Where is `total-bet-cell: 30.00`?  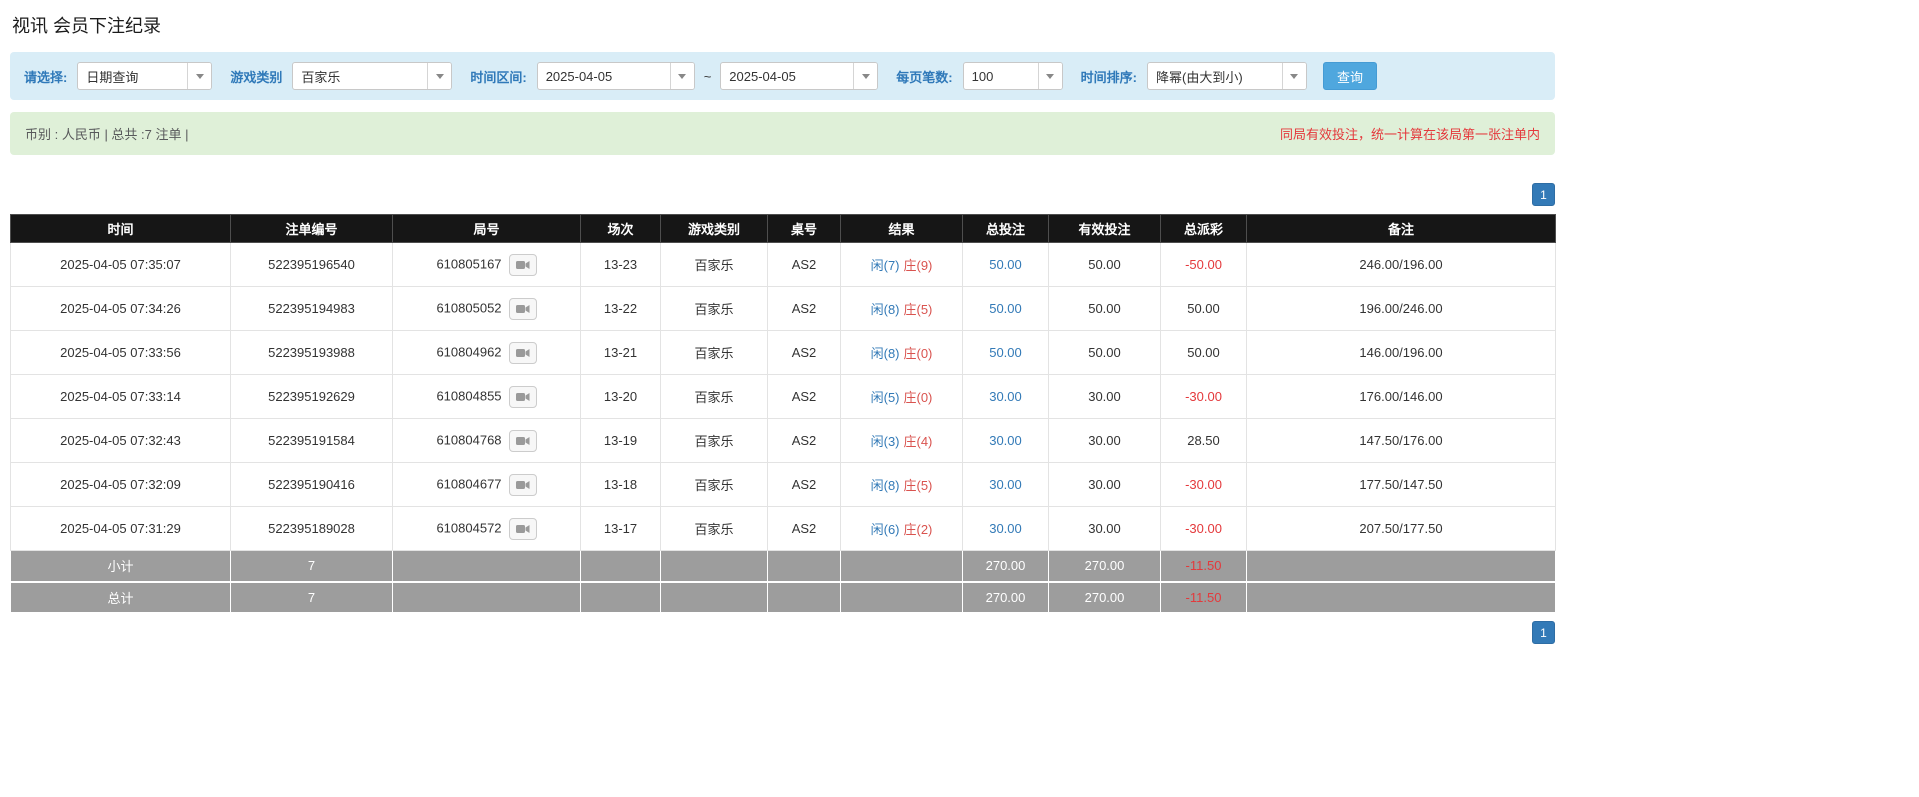
total-bet-cell: 30.00 is located at coordinates (1005, 484).